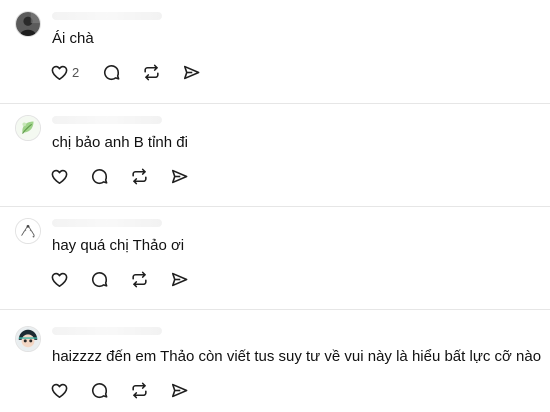  I want to click on user-avatar-sketch-icon, so click(28, 231).